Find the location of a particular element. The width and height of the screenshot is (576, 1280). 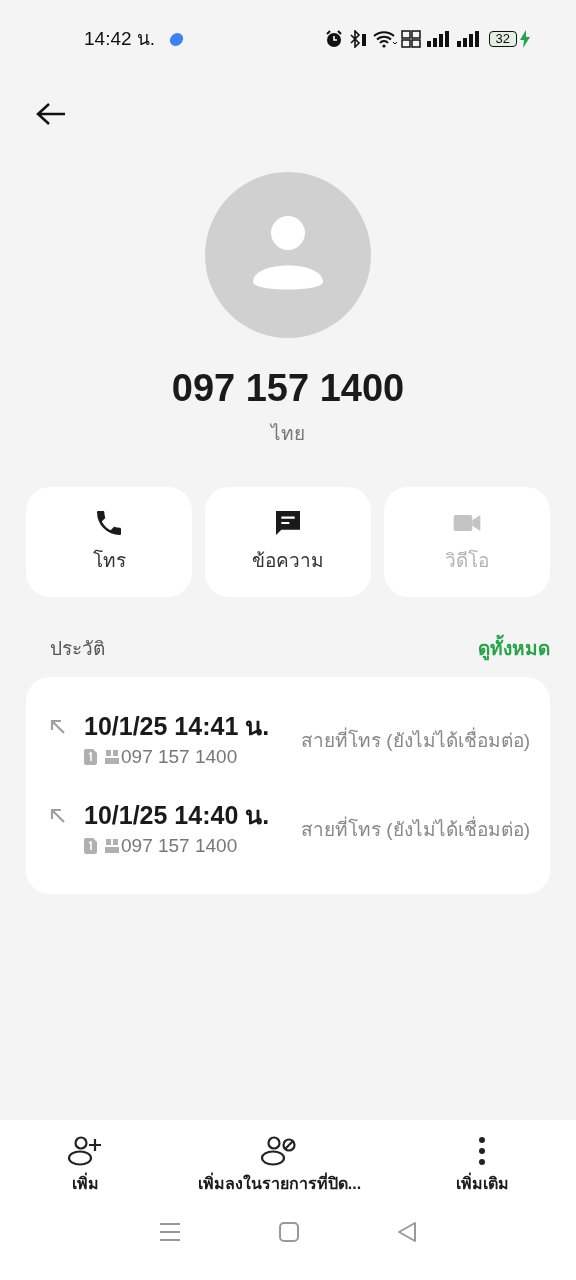

more-action-button: เพิ่มเติม is located at coordinates (482, 1166).